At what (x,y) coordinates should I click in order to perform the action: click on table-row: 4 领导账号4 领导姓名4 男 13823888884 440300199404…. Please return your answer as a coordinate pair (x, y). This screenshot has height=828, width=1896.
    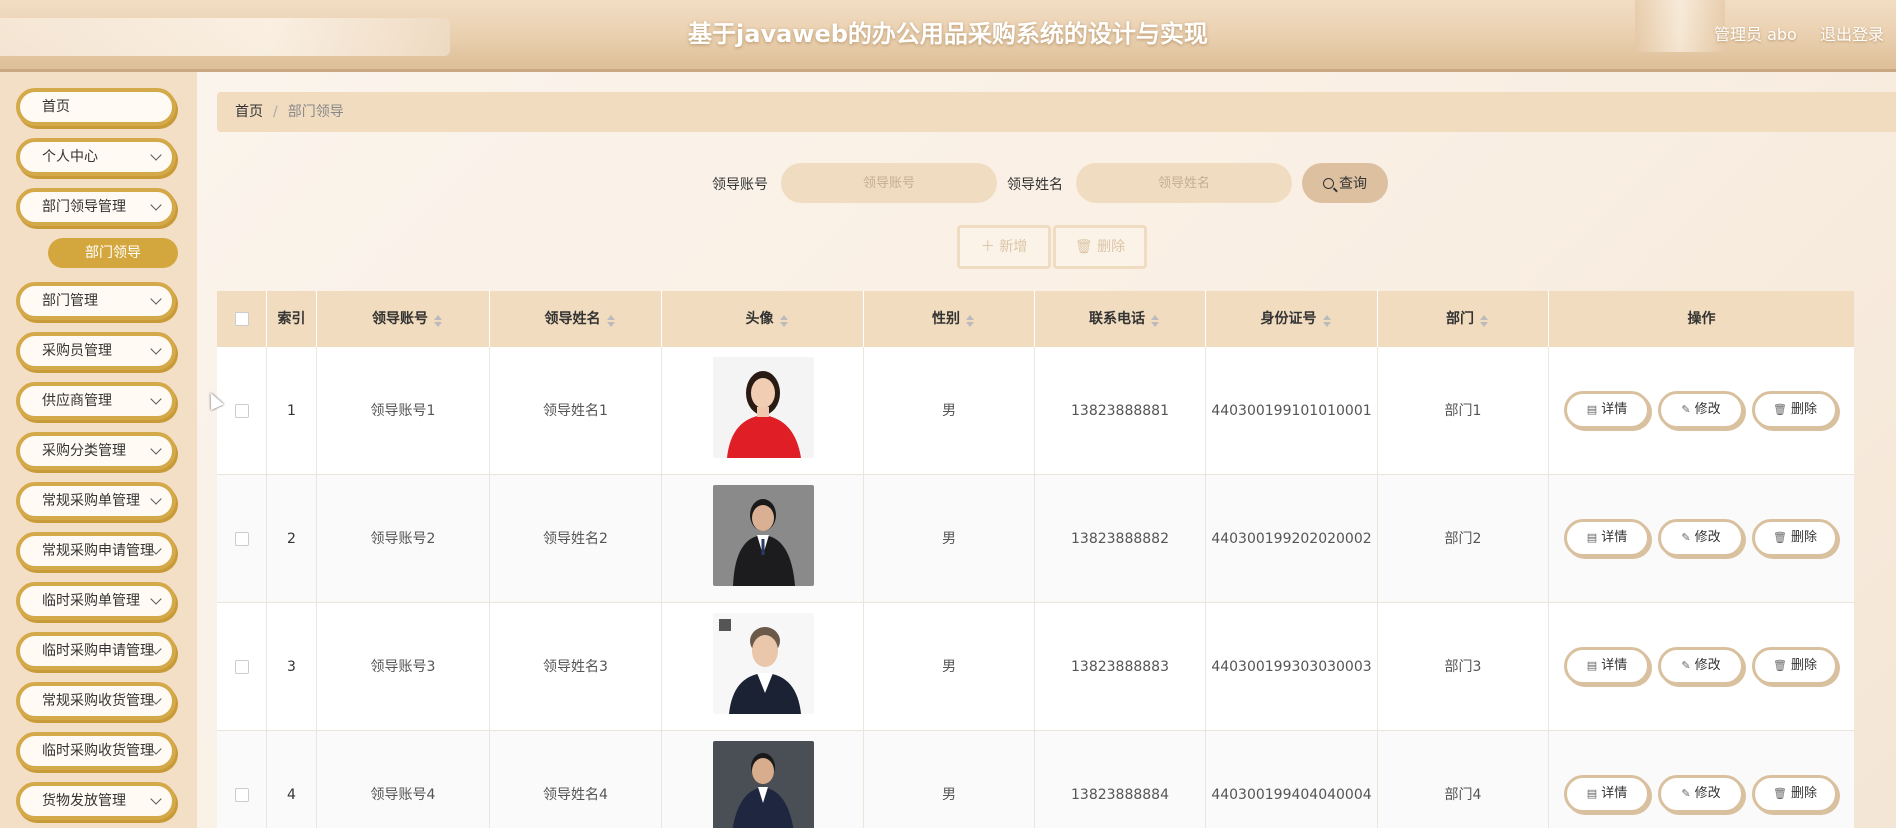
    Looking at the image, I should click on (1035, 779).